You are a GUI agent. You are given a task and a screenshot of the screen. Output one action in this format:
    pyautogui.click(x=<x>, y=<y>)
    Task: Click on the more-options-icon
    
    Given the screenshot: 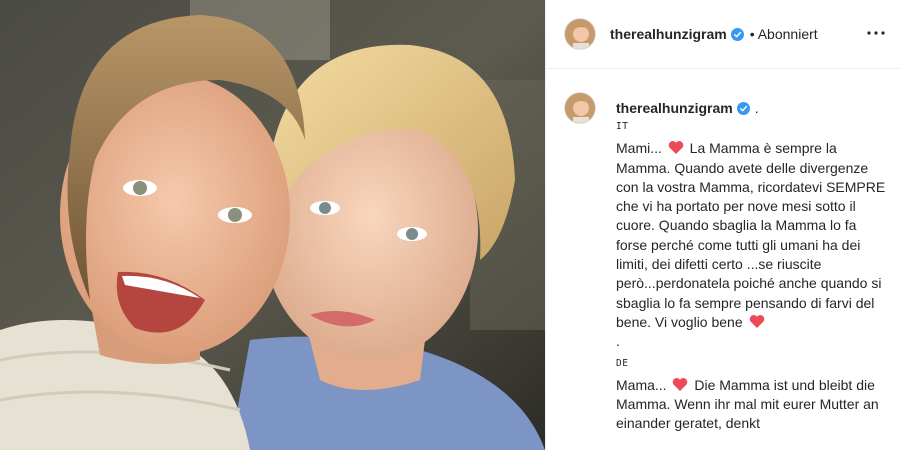 What is the action you would take?
    pyautogui.click(x=876, y=33)
    